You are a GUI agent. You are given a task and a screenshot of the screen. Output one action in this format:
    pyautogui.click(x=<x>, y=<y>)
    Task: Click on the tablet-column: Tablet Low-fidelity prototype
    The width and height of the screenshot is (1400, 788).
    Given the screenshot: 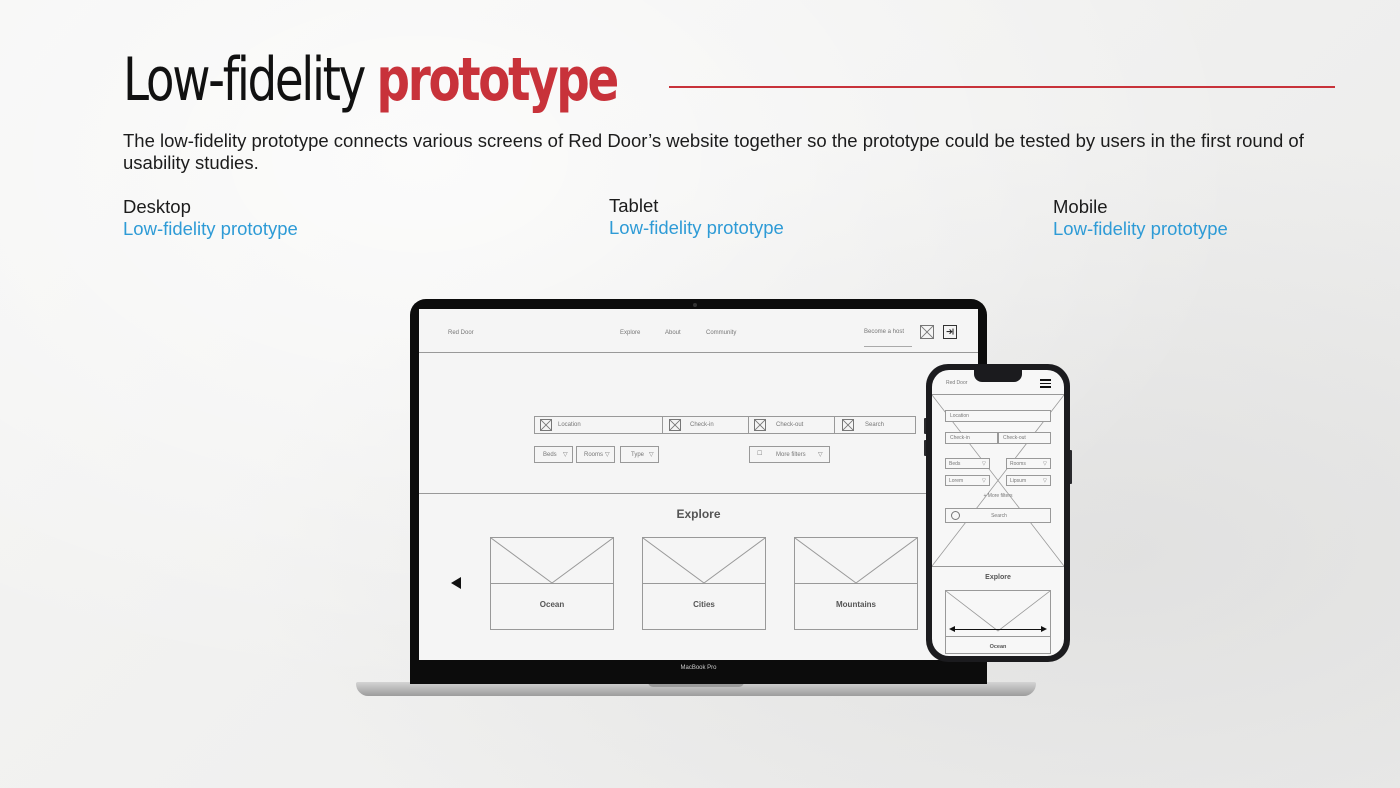 What is the action you would take?
    pyautogui.click(x=696, y=217)
    